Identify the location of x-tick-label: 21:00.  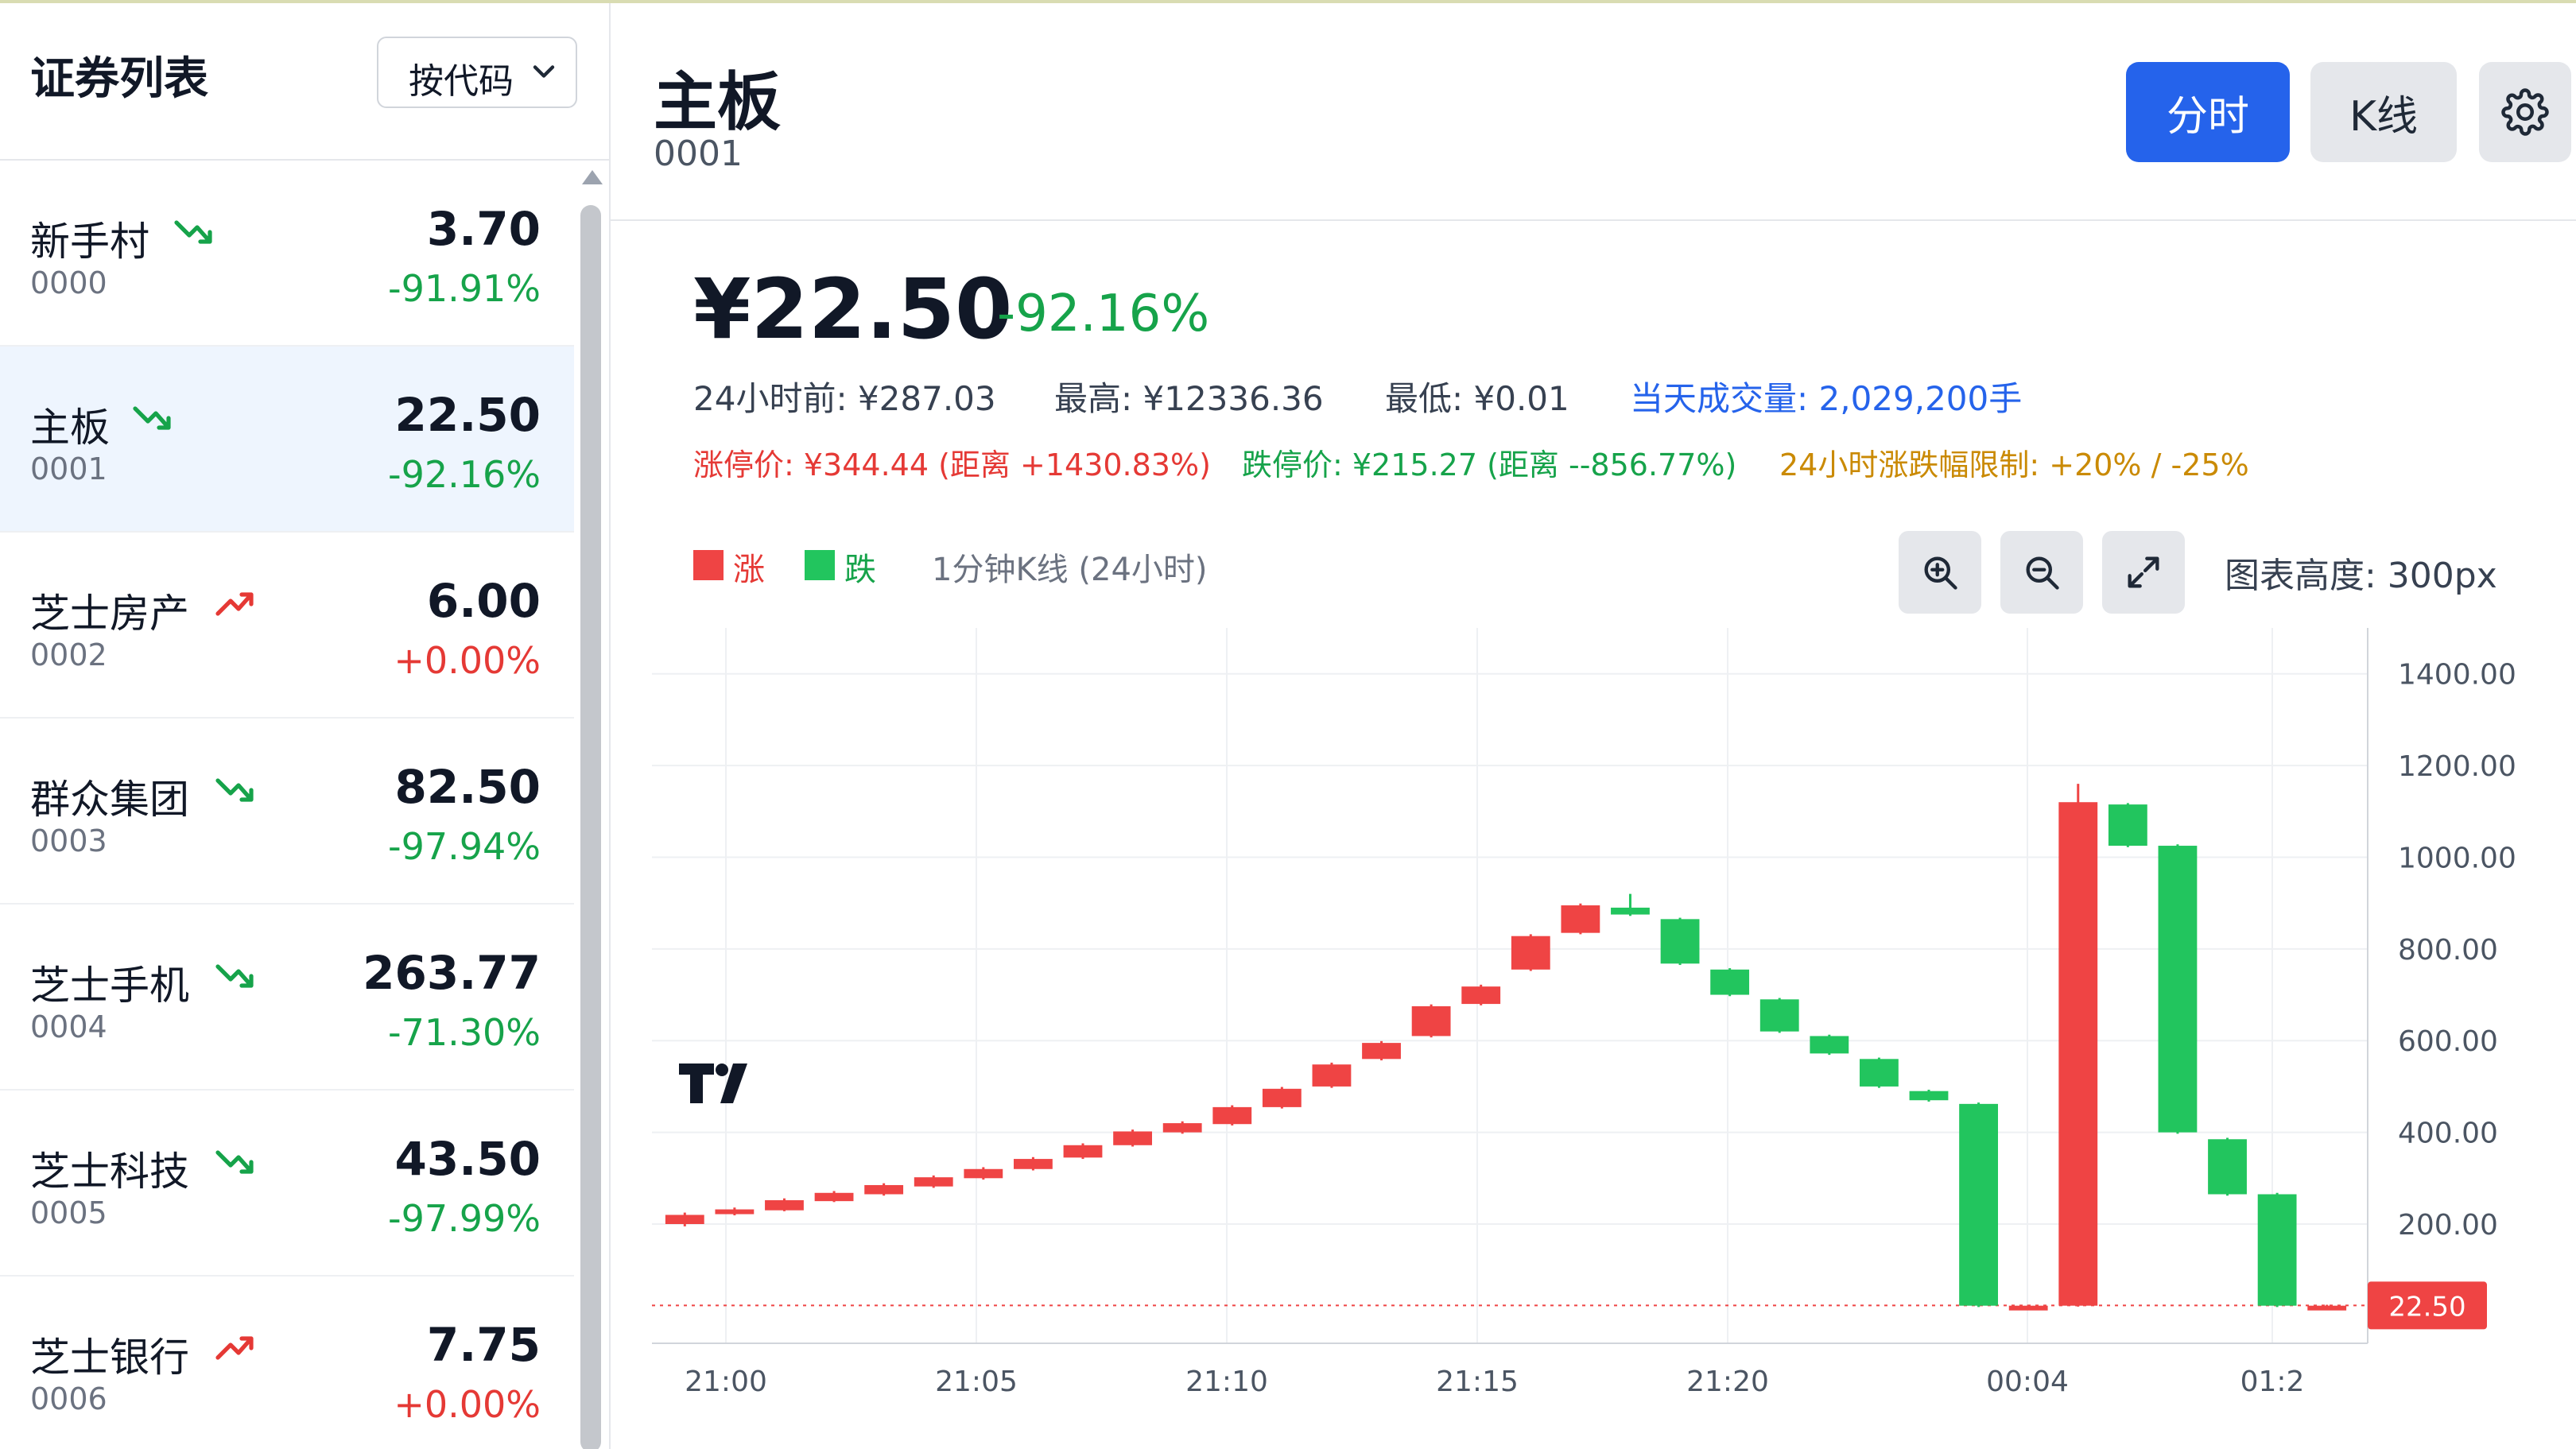
(726, 1382).